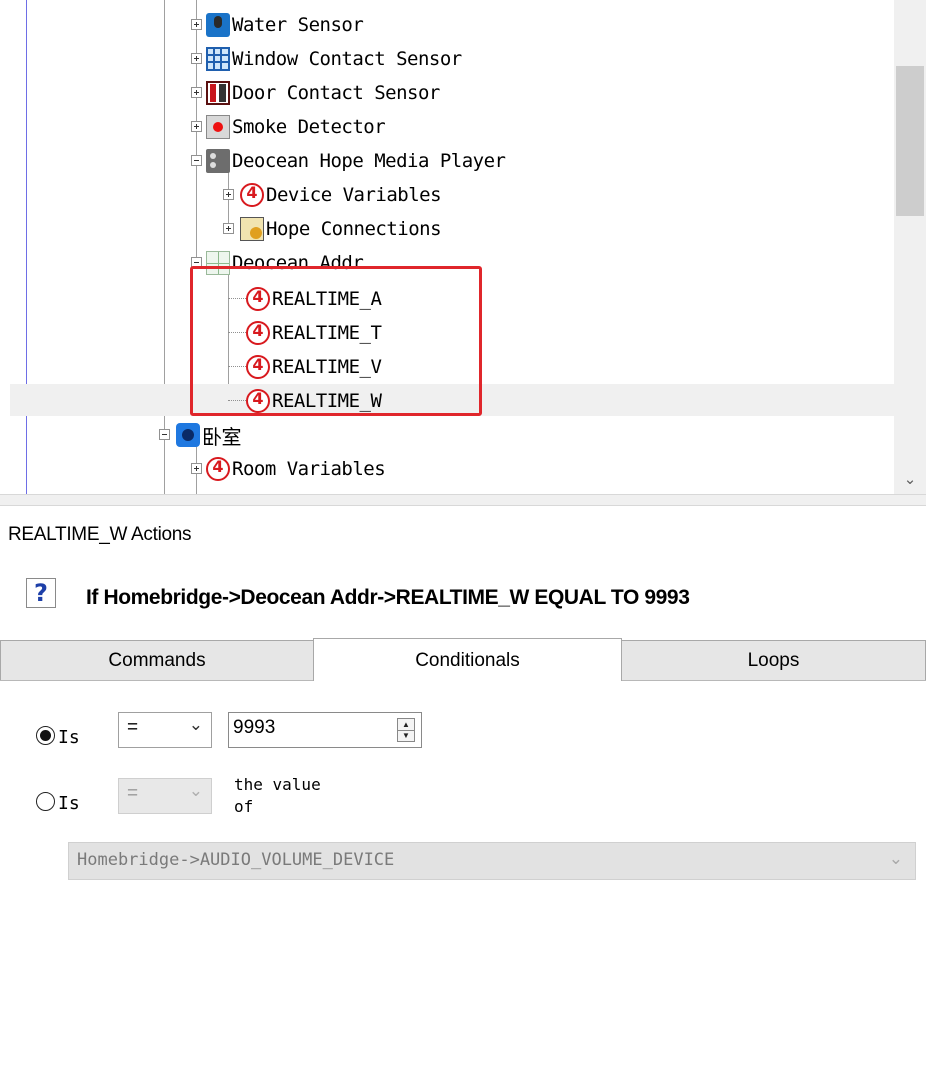 Image resolution: width=926 pixels, height=1086 pixels. I want to click on tree-item-label: Water Sensor, so click(298, 25).